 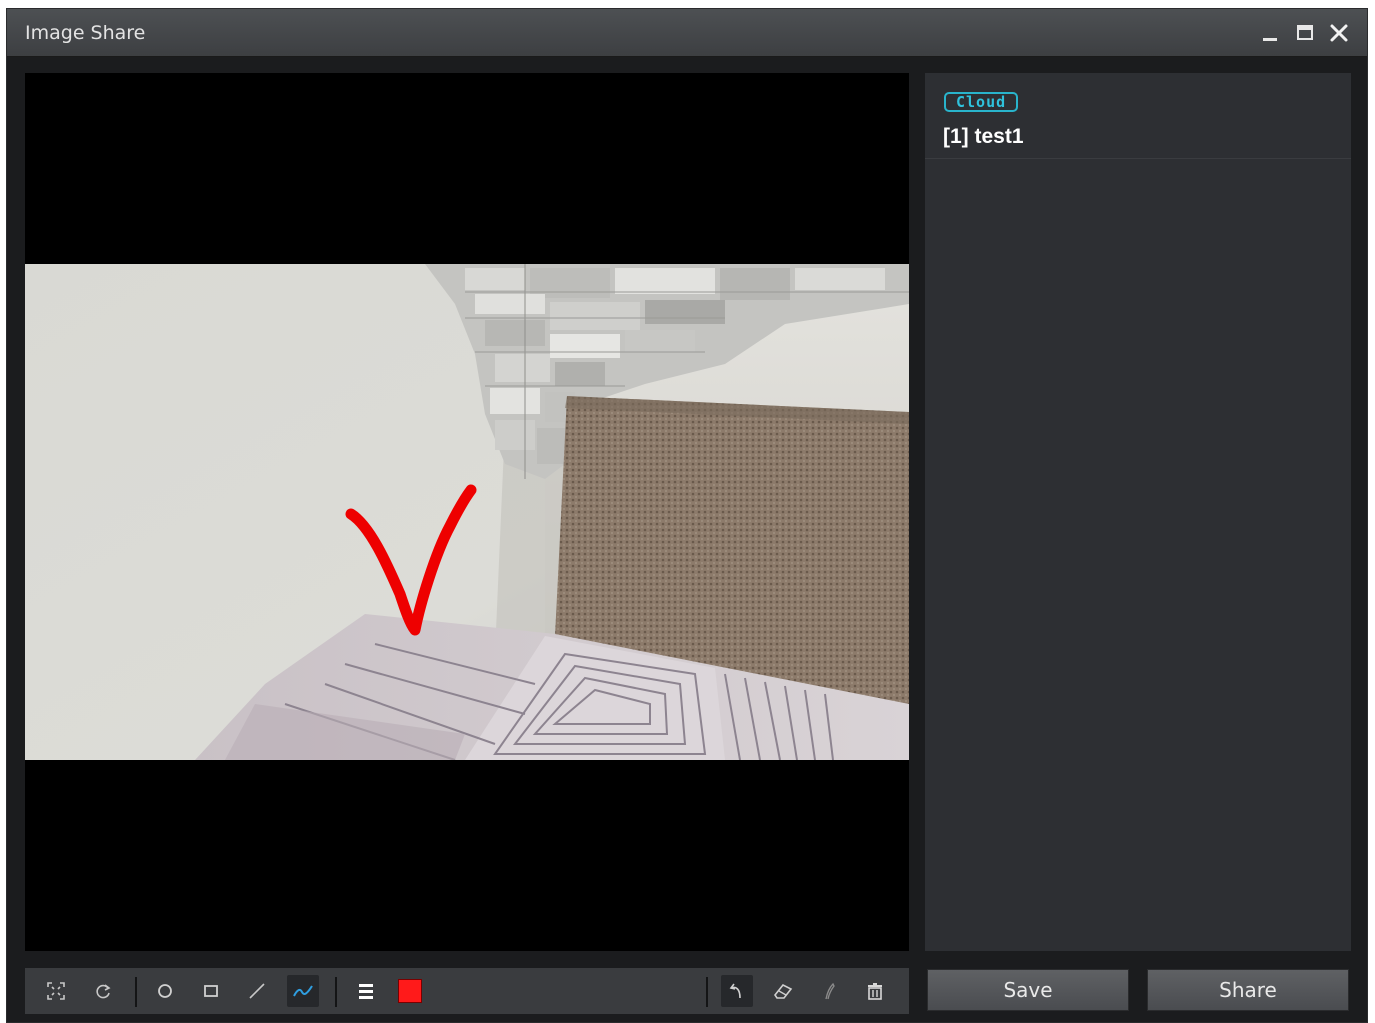 I want to click on pen-button, so click(x=829, y=991).